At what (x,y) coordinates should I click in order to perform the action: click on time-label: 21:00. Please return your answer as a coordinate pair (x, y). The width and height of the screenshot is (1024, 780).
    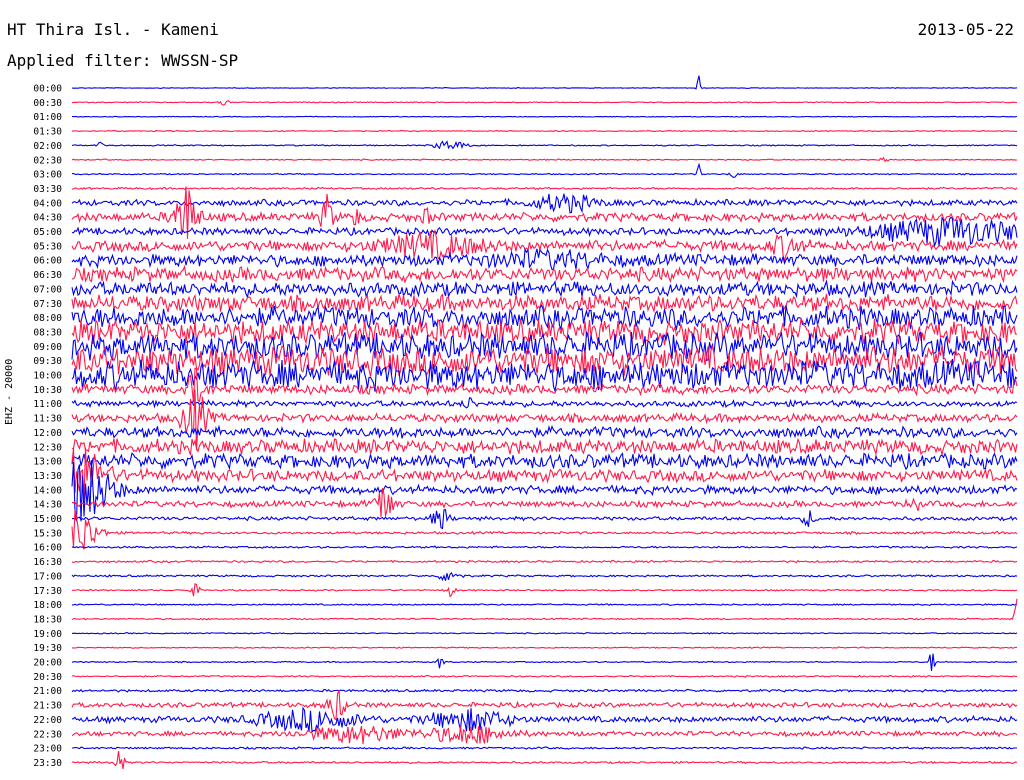
    Looking at the image, I should click on (47, 691).